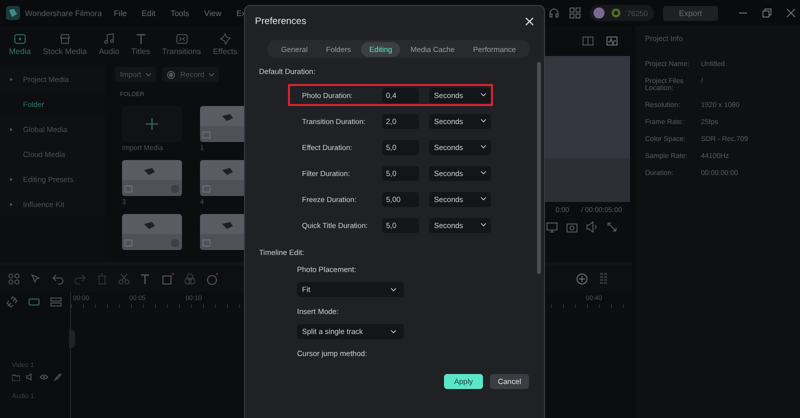 The height and width of the screenshot is (418, 800). What do you see at coordinates (690, 13) in the screenshot?
I see `export-button: Export` at bounding box center [690, 13].